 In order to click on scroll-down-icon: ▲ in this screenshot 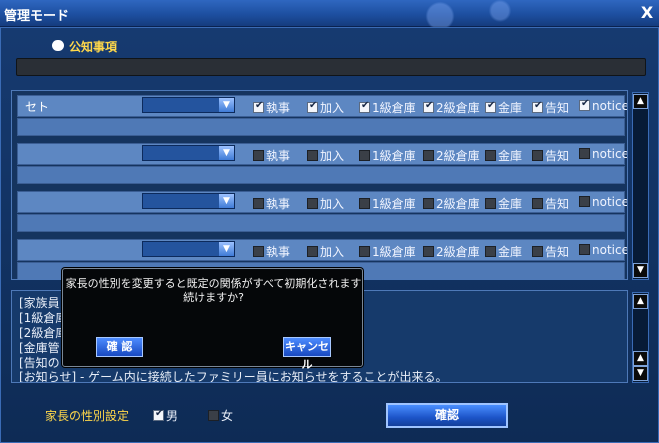, I will do `click(640, 358)`.